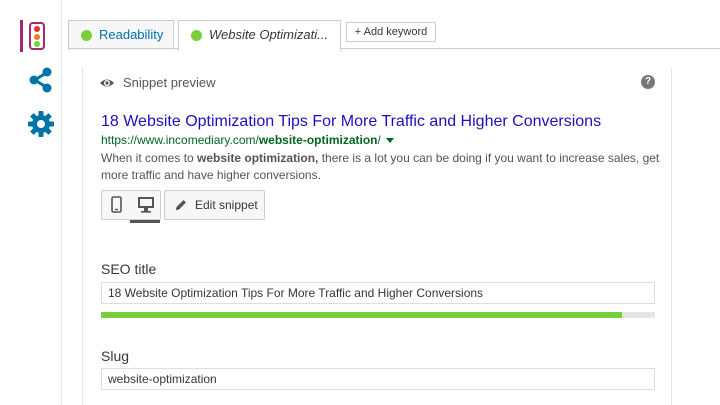  I want to click on traffic-light-orange, so click(37, 37).